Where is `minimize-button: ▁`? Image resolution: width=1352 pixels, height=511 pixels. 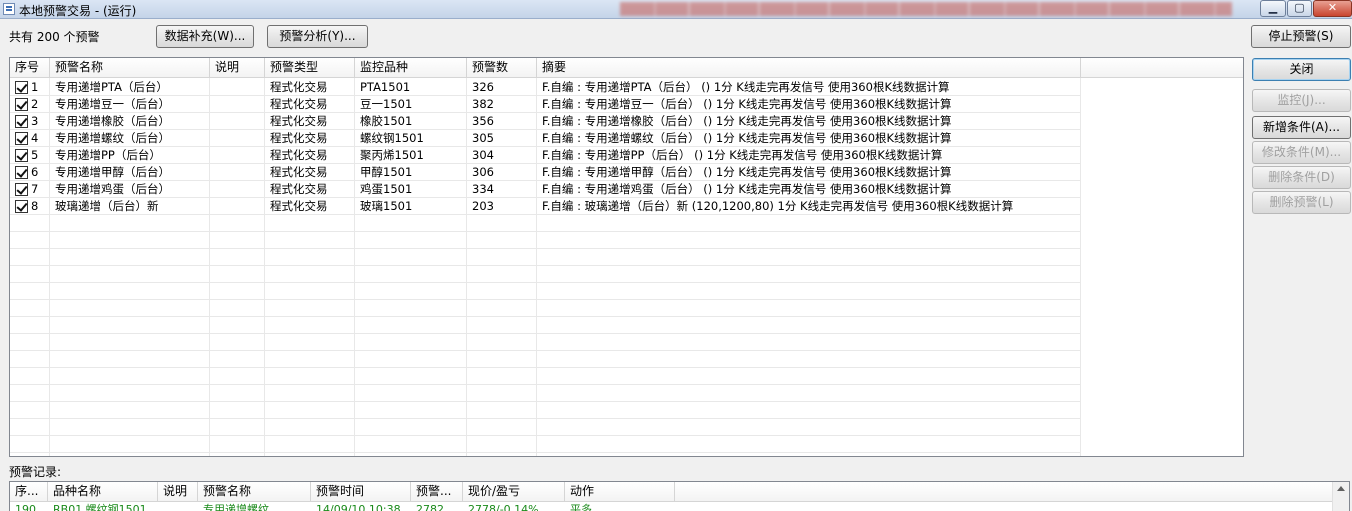 minimize-button: ▁ is located at coordinates (1273, 8).